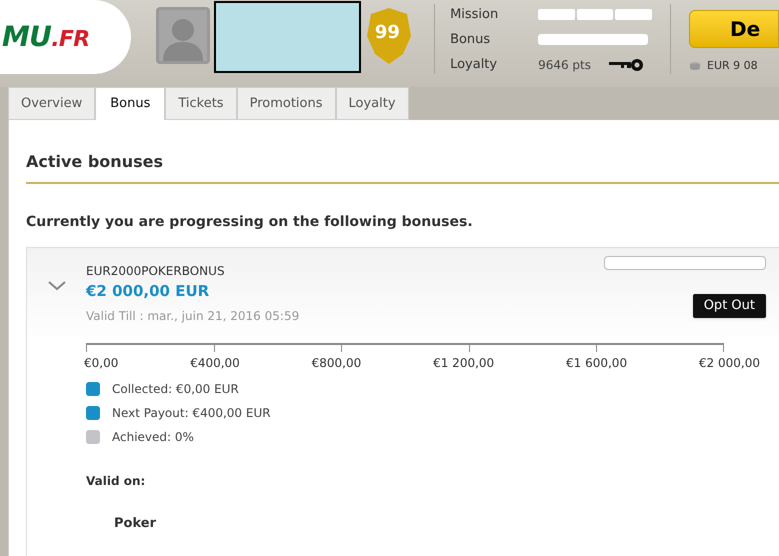 The image size is (779, 556). I want to click on legend-label: Collected: €0,00 EUR, so click(175, 389).